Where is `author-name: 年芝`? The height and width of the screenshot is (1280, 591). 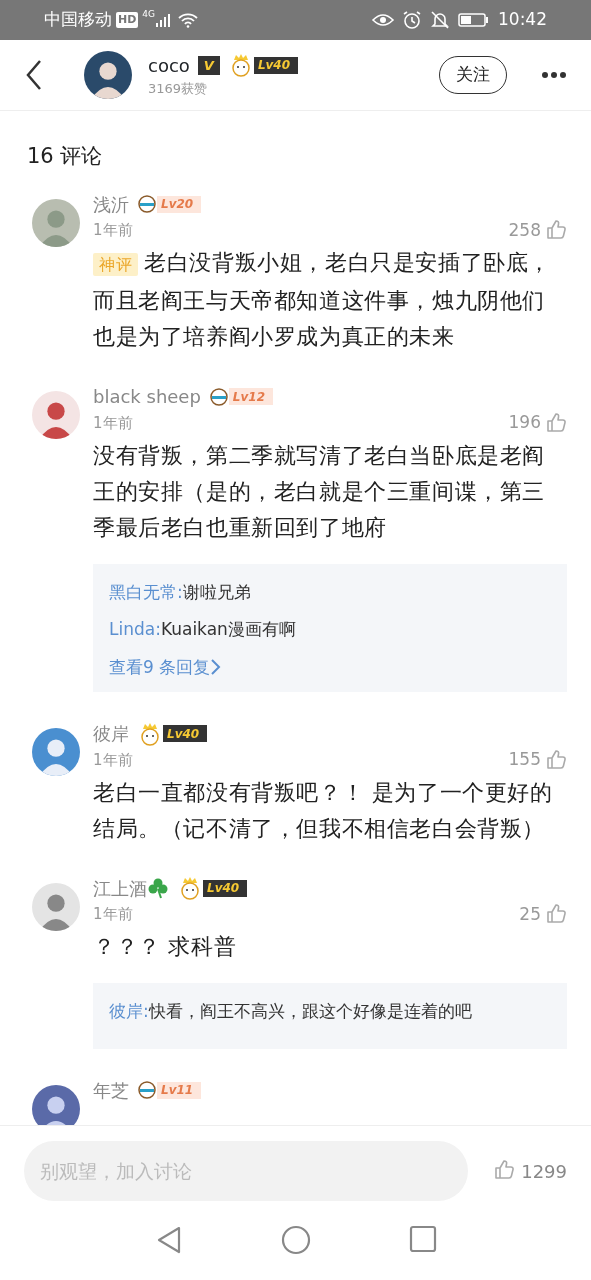
author-name: 年芝 is located at coordinates (111, 1090).